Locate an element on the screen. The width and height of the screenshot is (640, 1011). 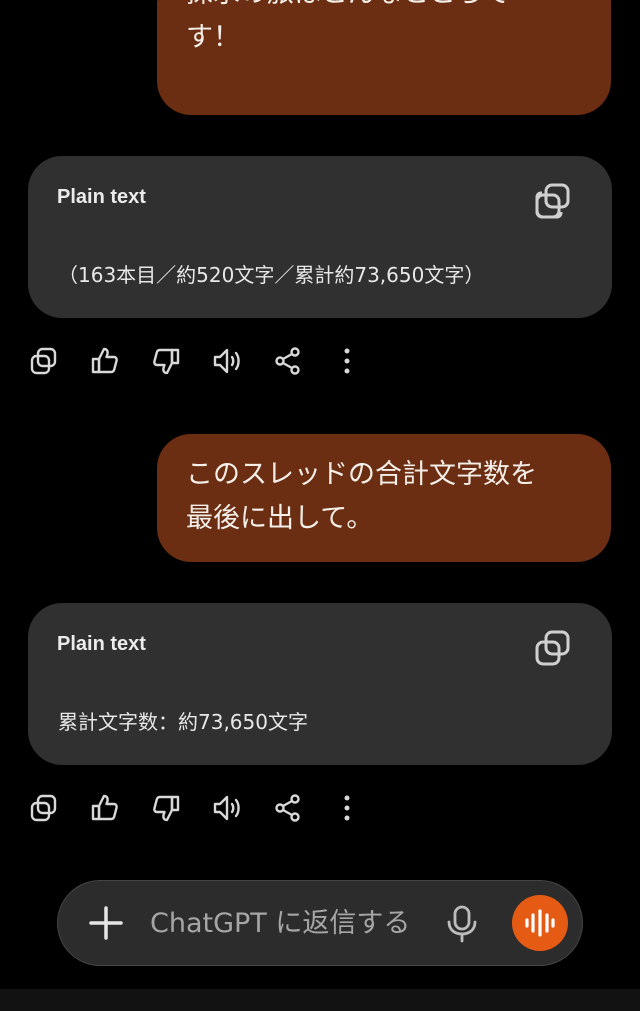
voice-mode-button is located at coordinates (540, 923).